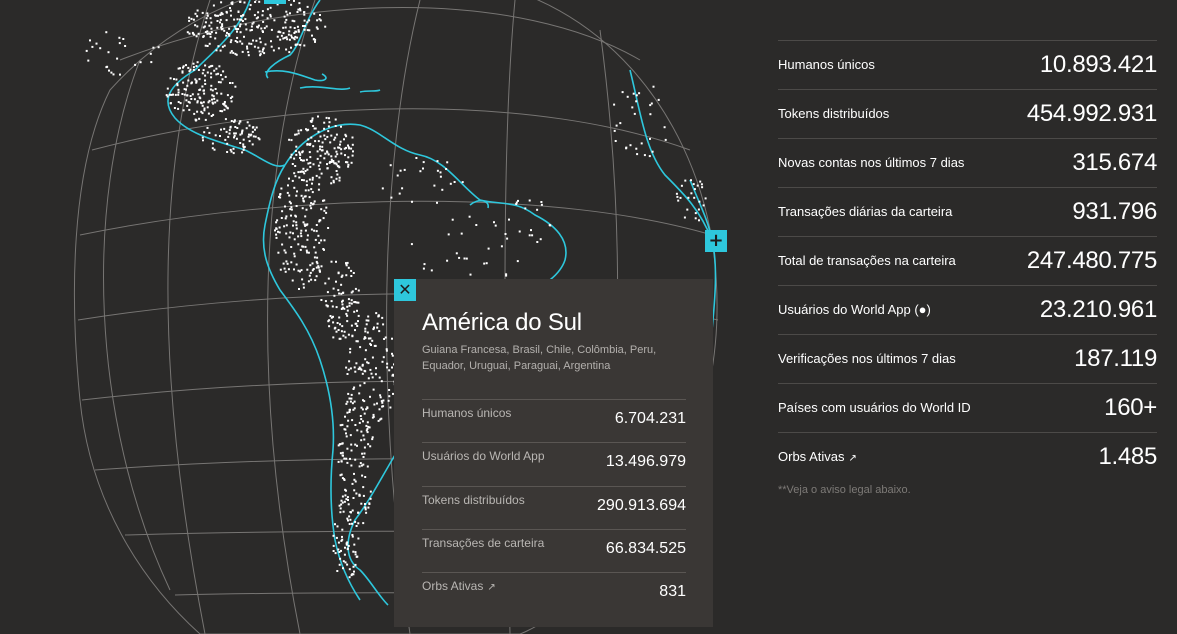 Image resolution: width=1177 pixels, height=634 pixels. Describe the element at coordinates (1098, 64) in the screenshot. I see `stat-value: 10.893.421` at that location.